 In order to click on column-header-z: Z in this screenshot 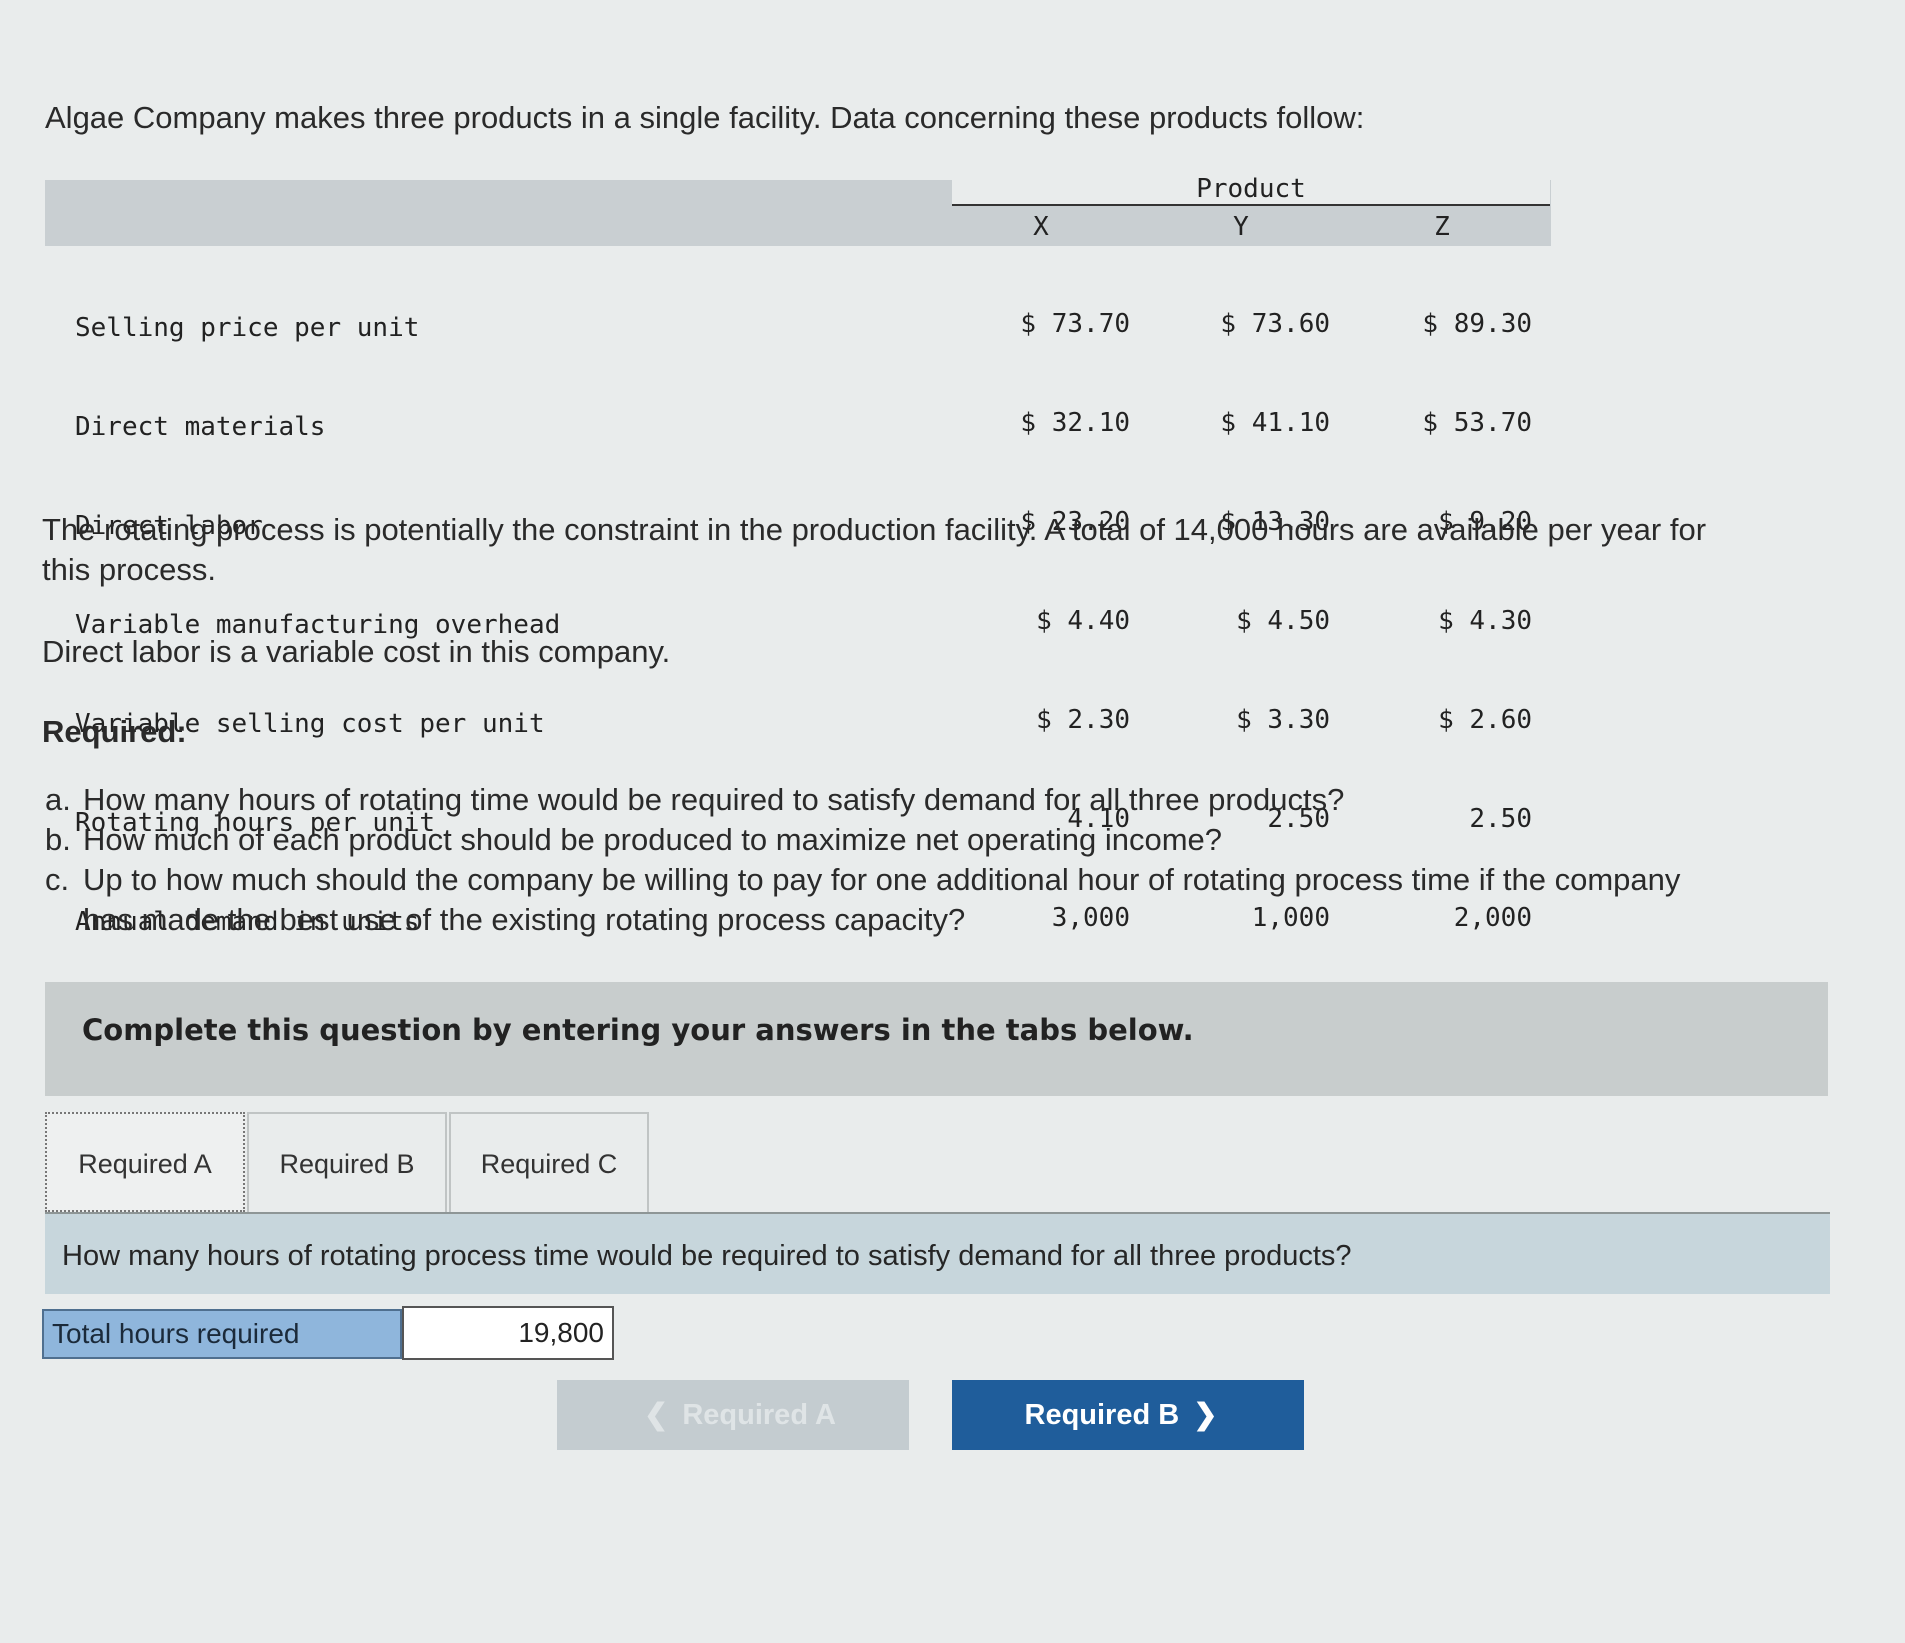, I will do `click(1442, 227)`.